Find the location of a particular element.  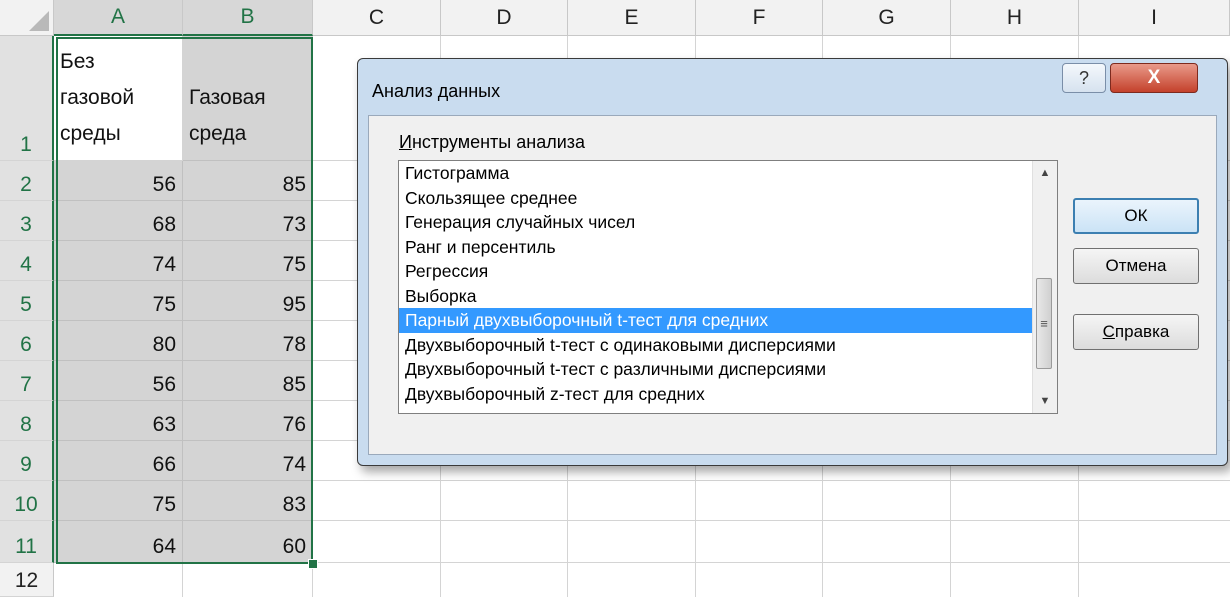

analysis-tools-label: Инструменты анализа is located at coordinates (492, 142).